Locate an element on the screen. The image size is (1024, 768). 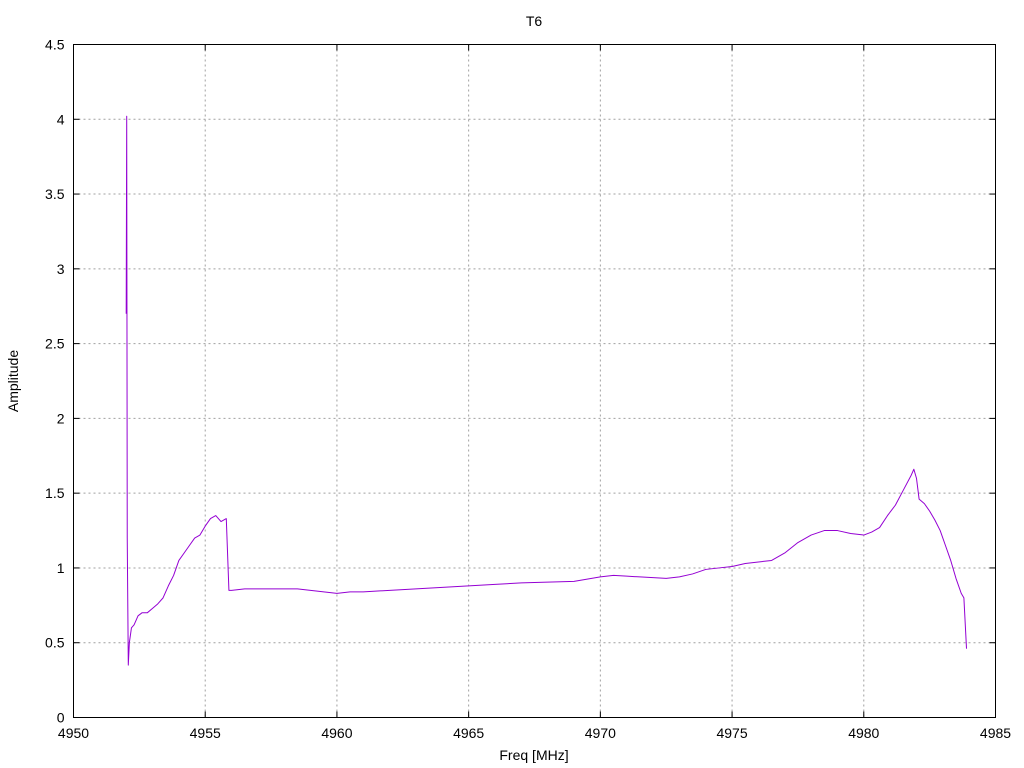
x-axis-label: Freq [MHz] is located at coordinates (533, 755).